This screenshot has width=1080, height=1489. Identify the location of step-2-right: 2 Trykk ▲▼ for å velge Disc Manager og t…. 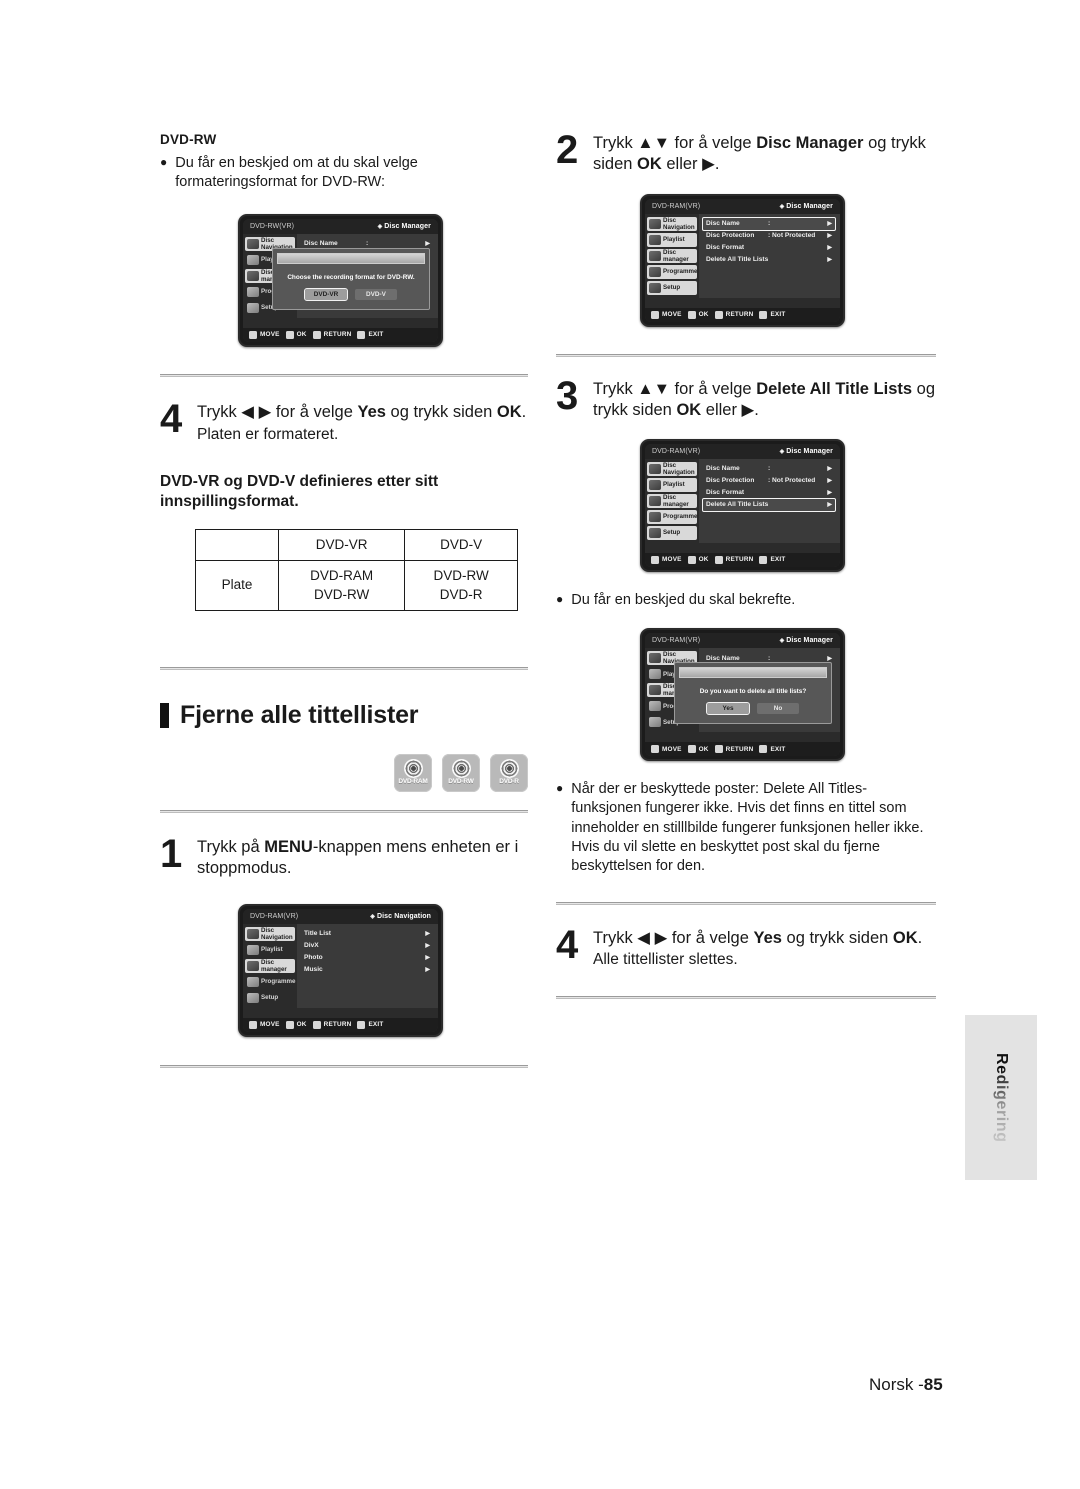
(746, 152).